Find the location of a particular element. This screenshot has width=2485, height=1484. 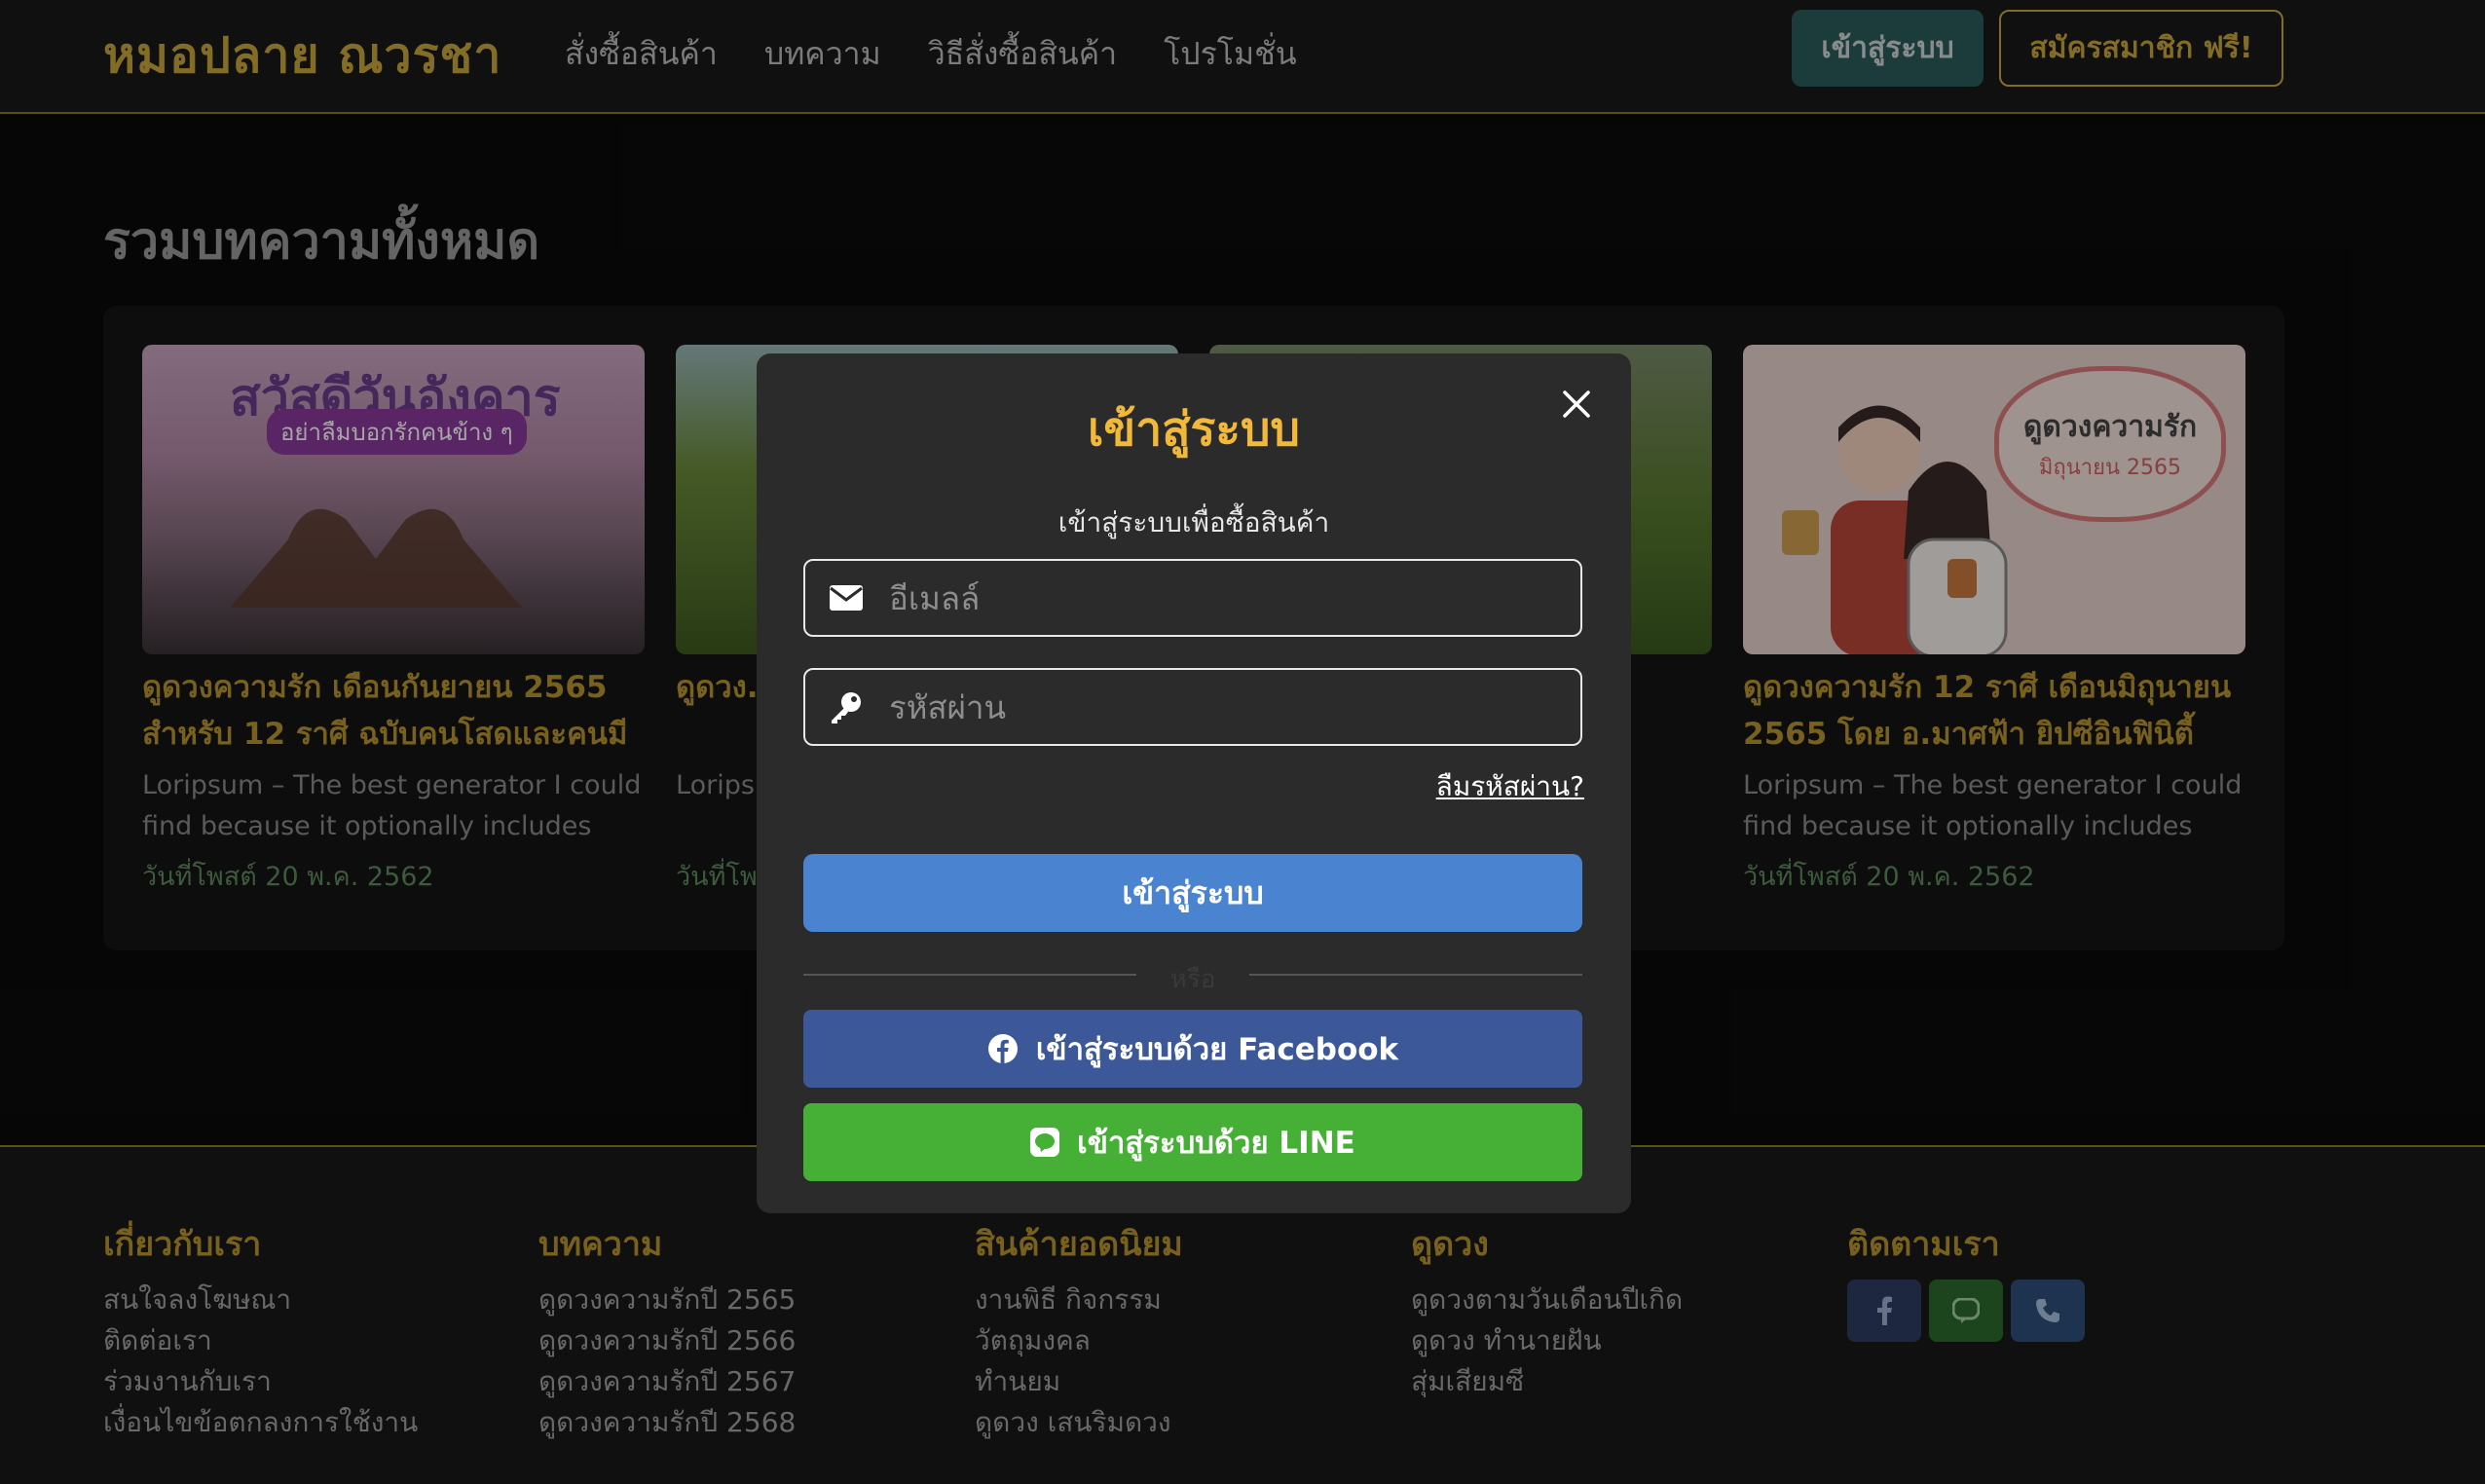

envelope-icon is located at coordinates (846, 598).